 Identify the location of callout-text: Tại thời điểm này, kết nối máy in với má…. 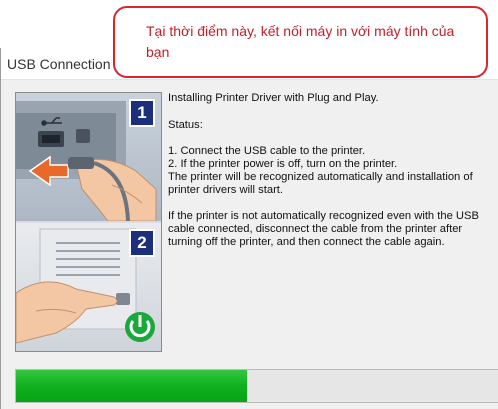
(300, 41).